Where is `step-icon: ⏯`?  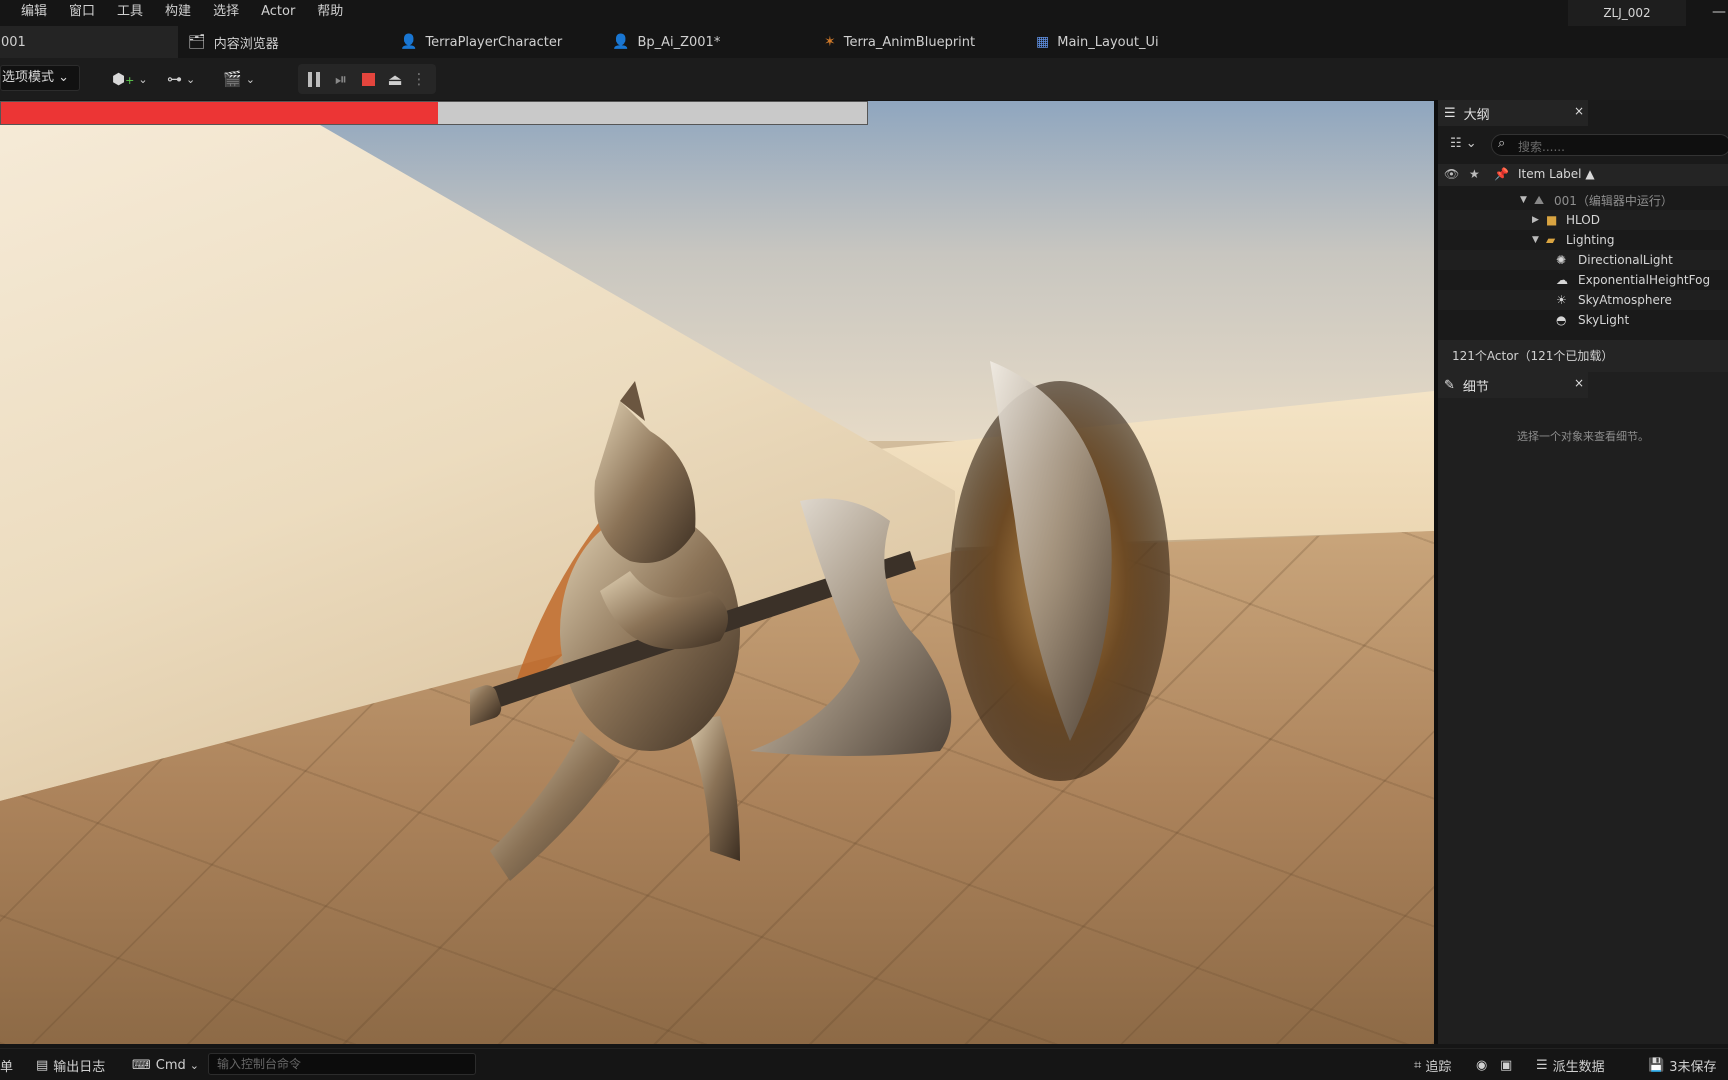 step-icon: ⏯ is located at coordinates (340, 79).